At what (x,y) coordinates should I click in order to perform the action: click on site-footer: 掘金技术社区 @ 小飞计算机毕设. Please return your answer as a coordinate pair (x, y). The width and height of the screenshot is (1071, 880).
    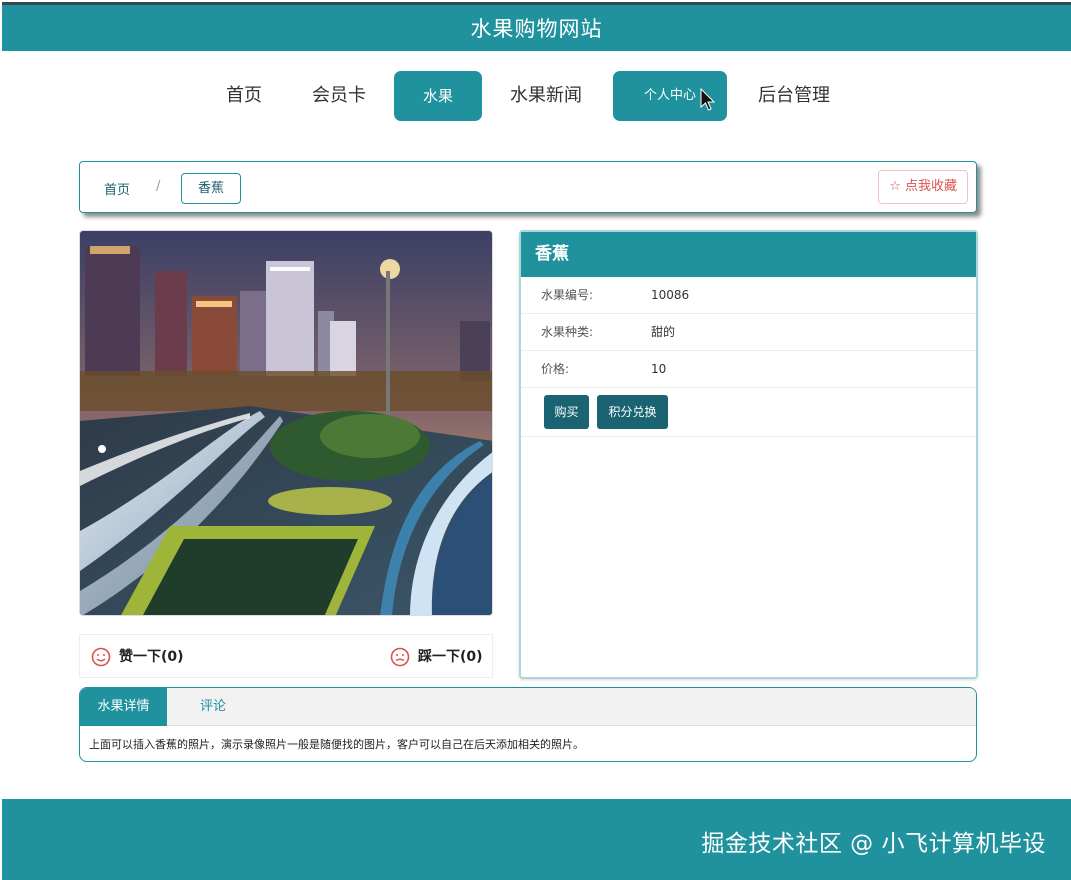
    Looking at the image, I should click on (536, 839).